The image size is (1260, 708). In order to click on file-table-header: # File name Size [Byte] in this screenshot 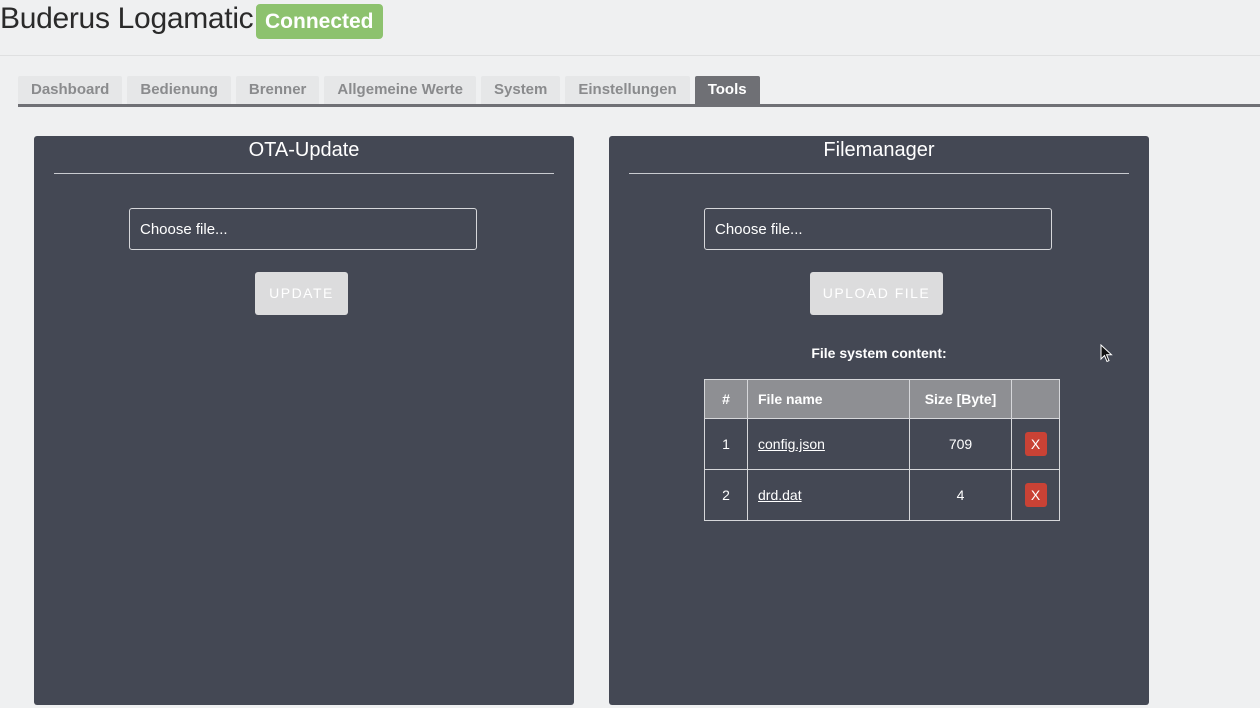, I will do `click(882, 399)`.